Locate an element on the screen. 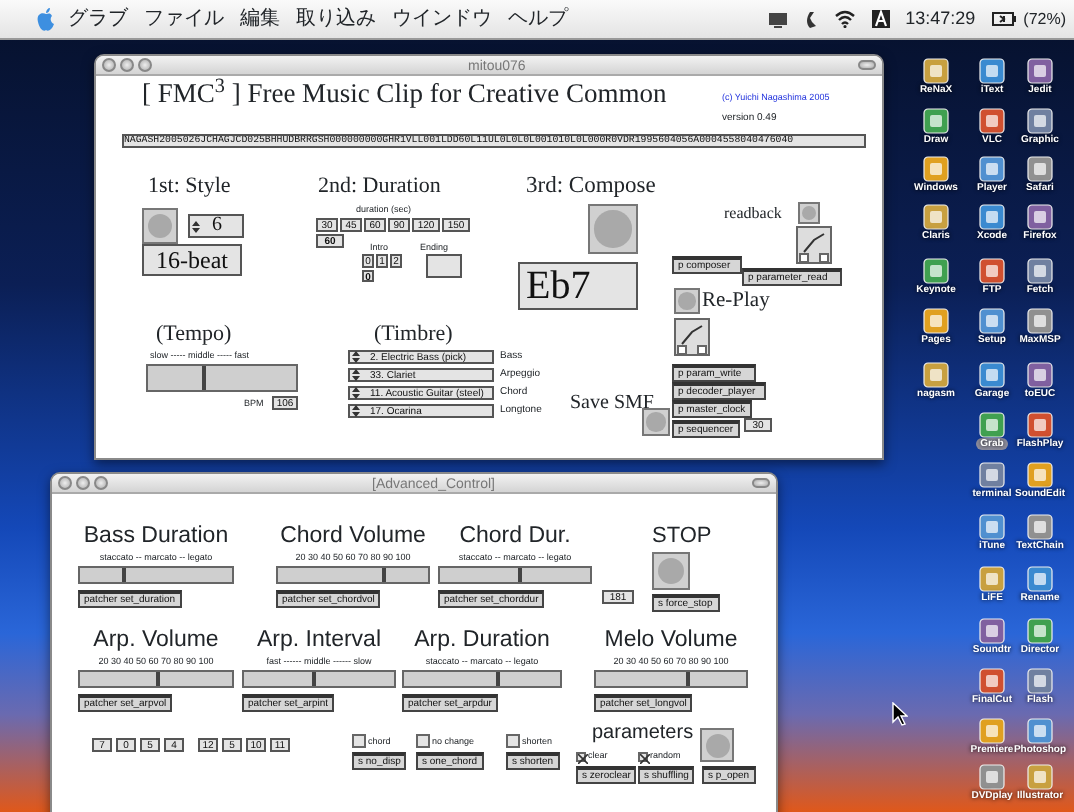  apple-icon is located at coordinates (46, 19).